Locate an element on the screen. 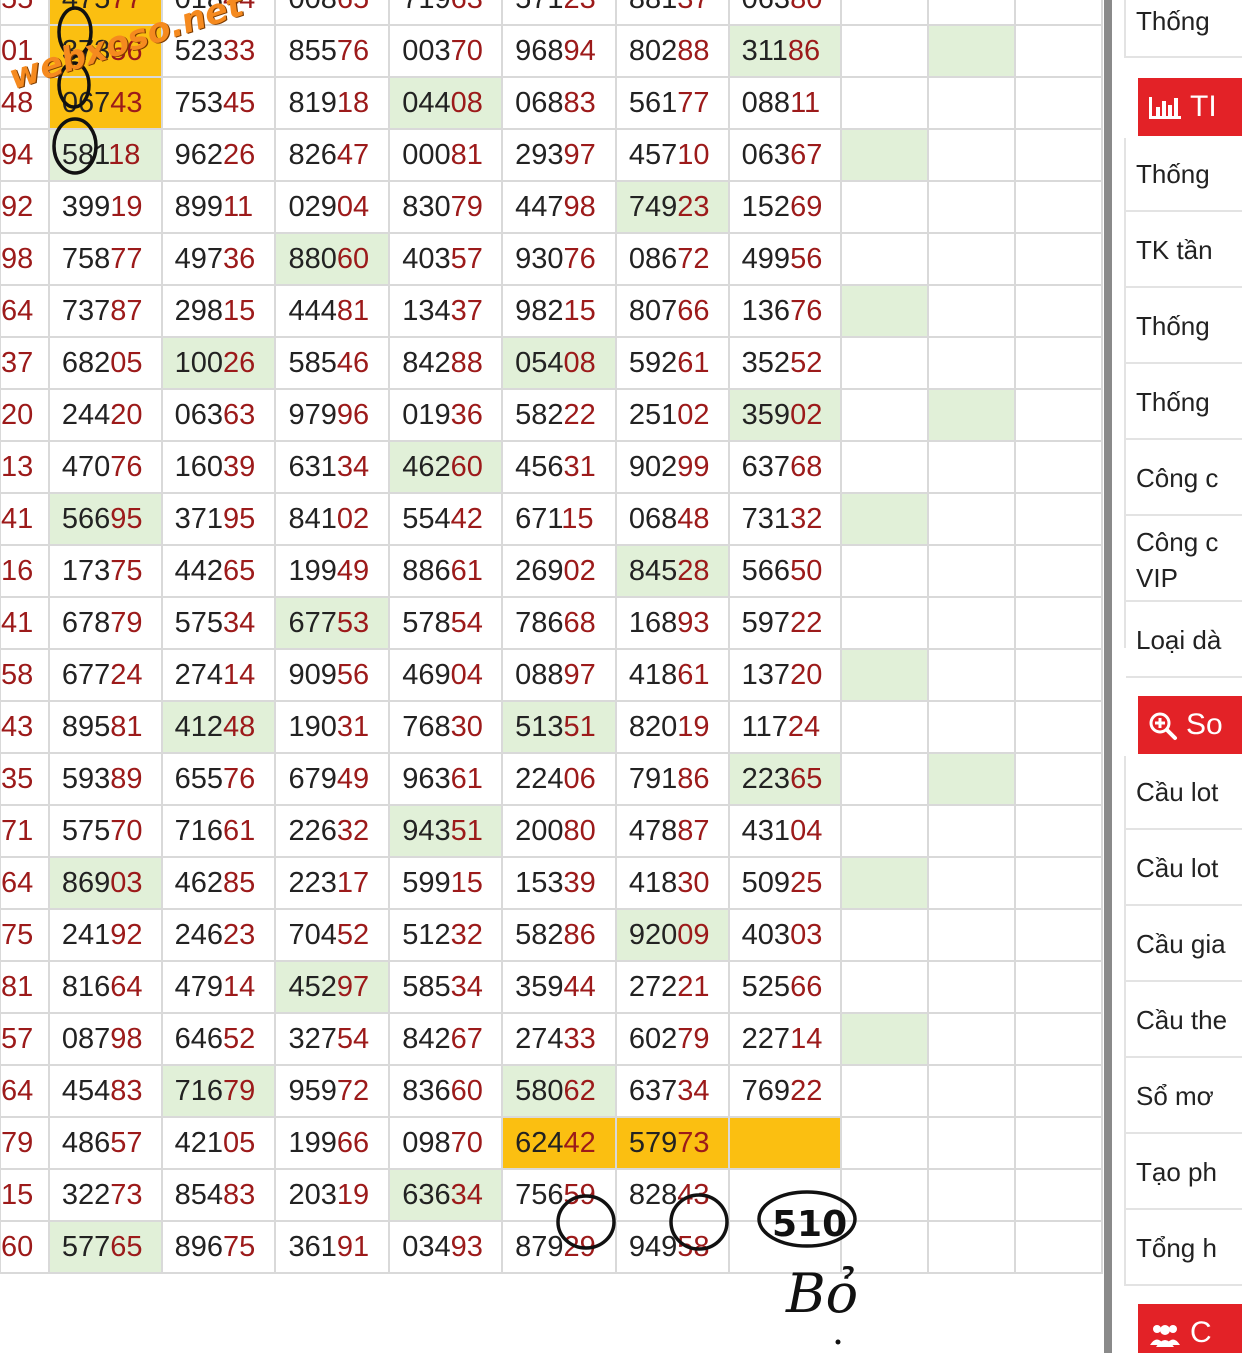 The image size is (1242, 1353). result-number: 59915 is located at coordinates (442, 882).